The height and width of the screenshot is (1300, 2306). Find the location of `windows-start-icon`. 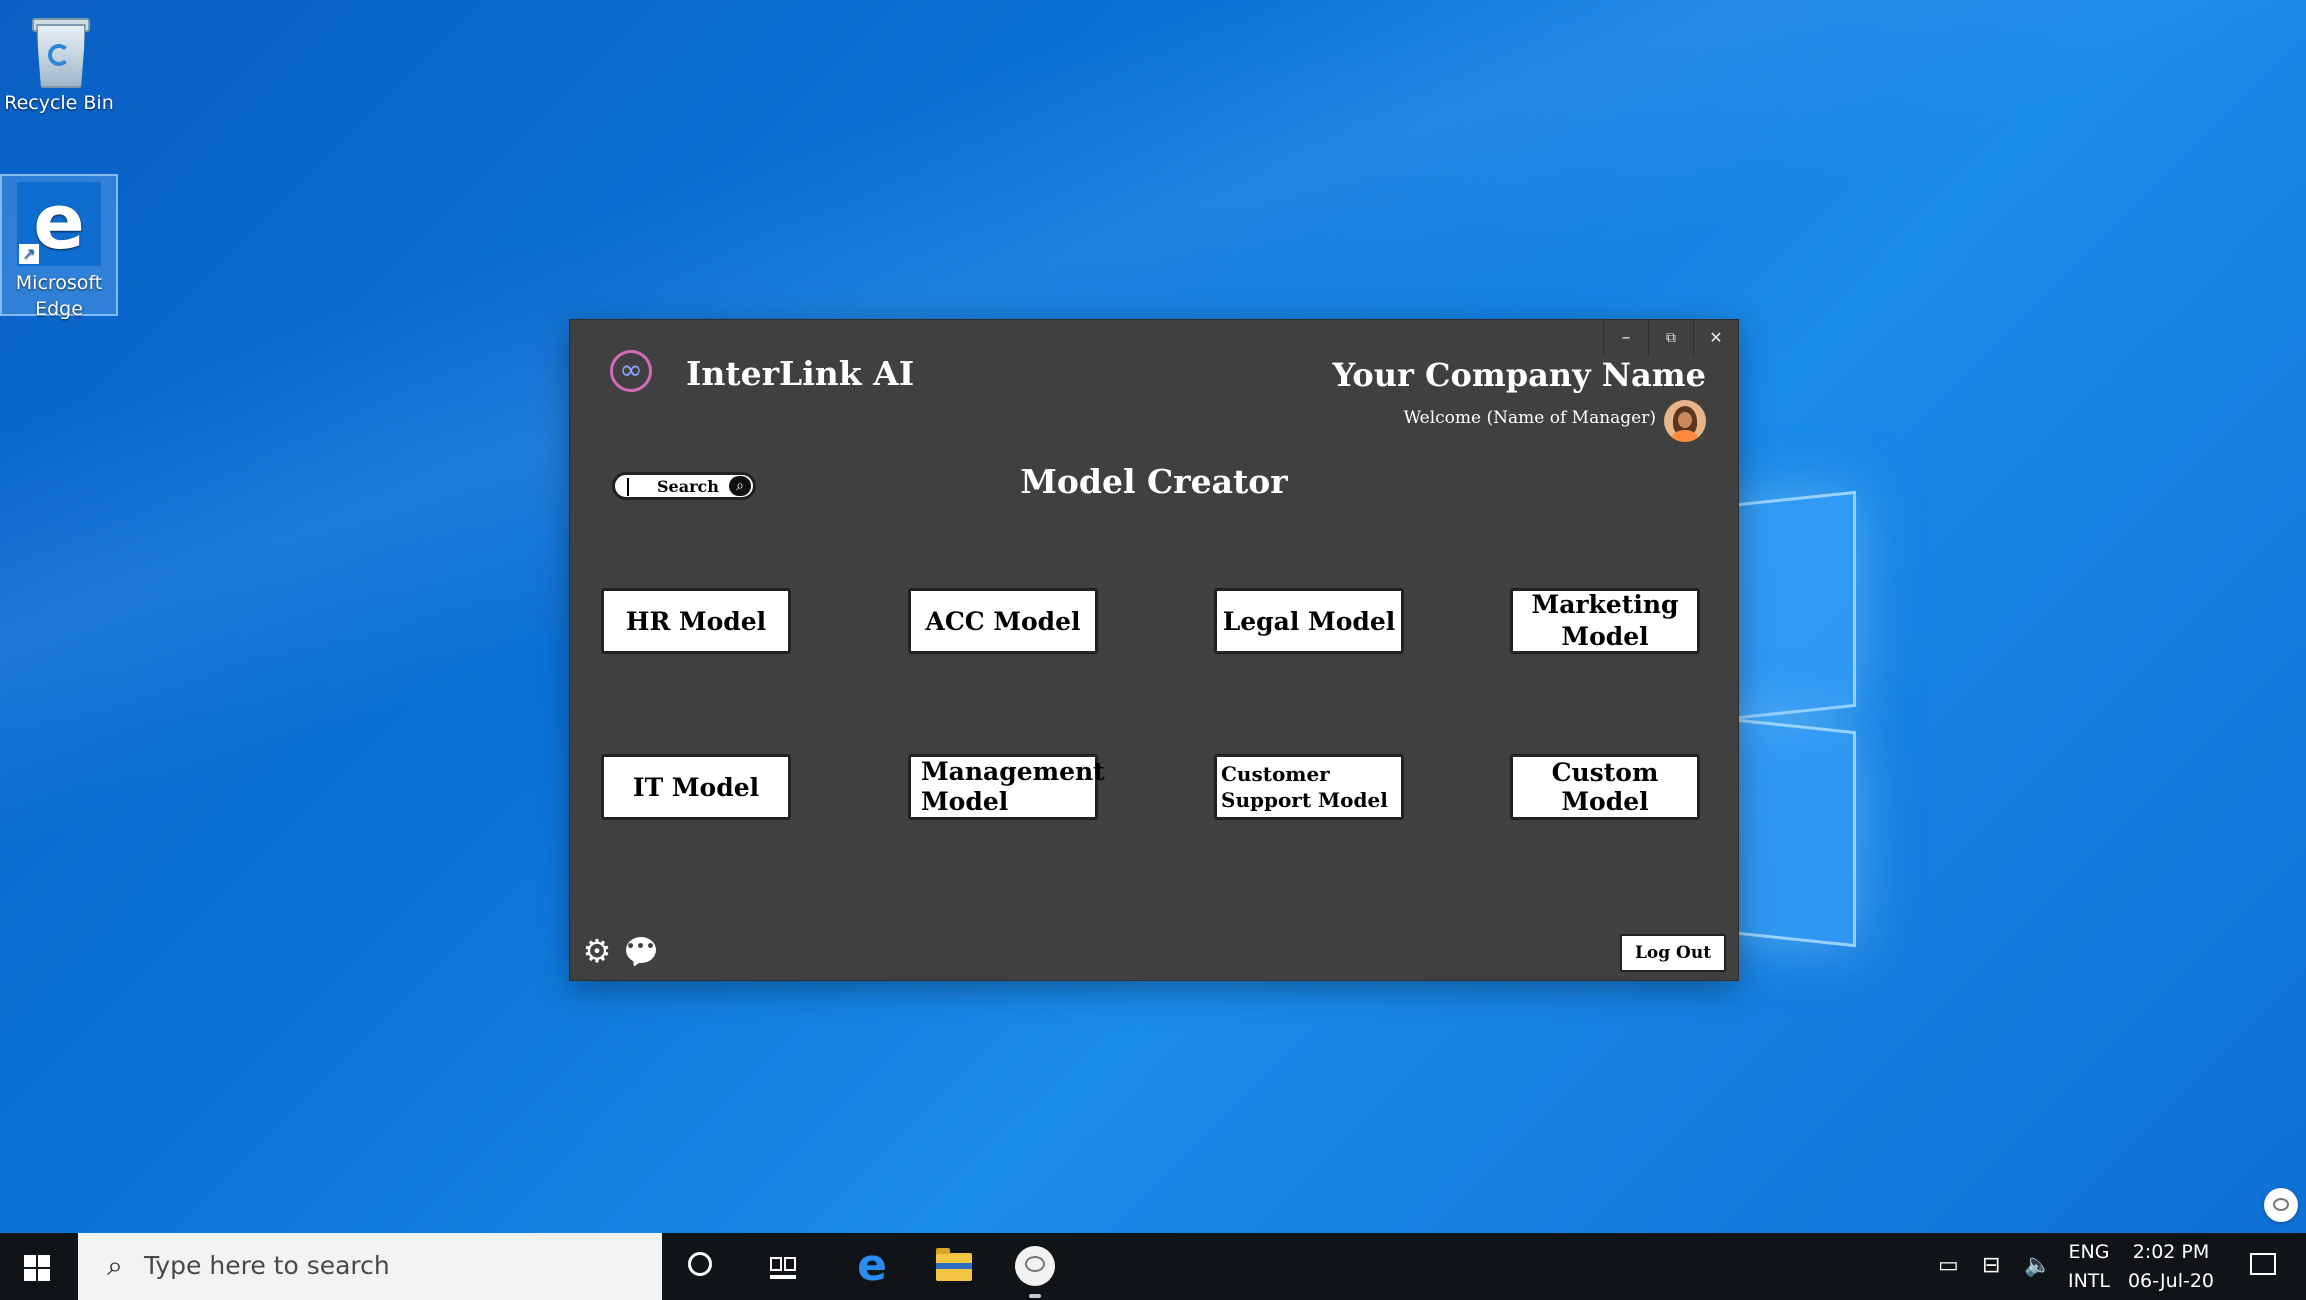

windows-start-icon is located at coordinates (37, 1268).